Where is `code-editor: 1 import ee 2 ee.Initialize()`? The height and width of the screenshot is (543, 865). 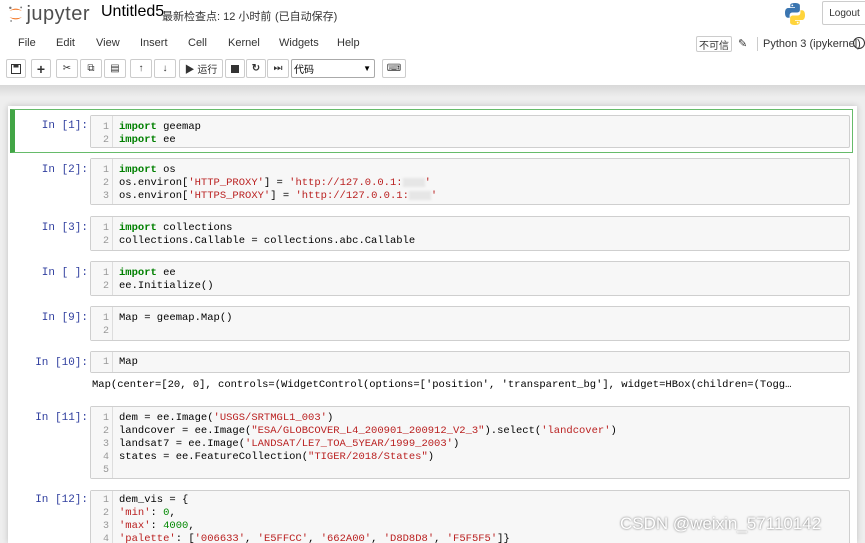
code-editor: 1 import ee 2 ee.Initialize() is located at coordinates (470, 278).